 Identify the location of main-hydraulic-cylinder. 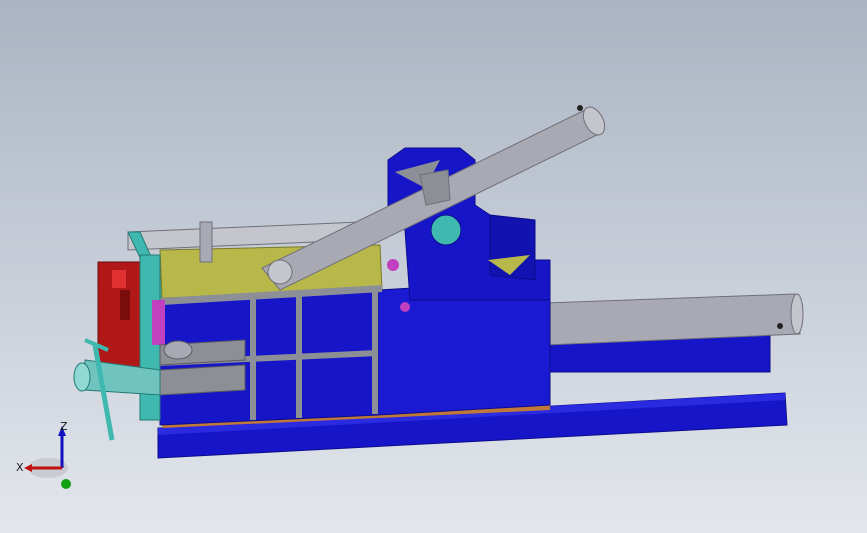
(661, 333).